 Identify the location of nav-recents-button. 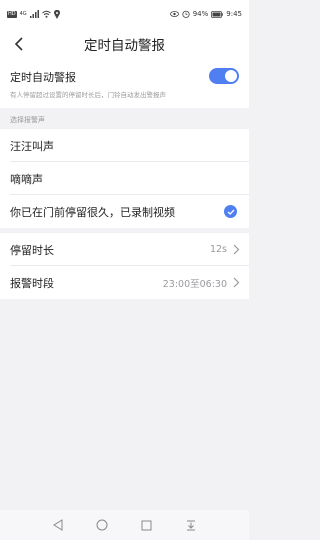
(147, 525).